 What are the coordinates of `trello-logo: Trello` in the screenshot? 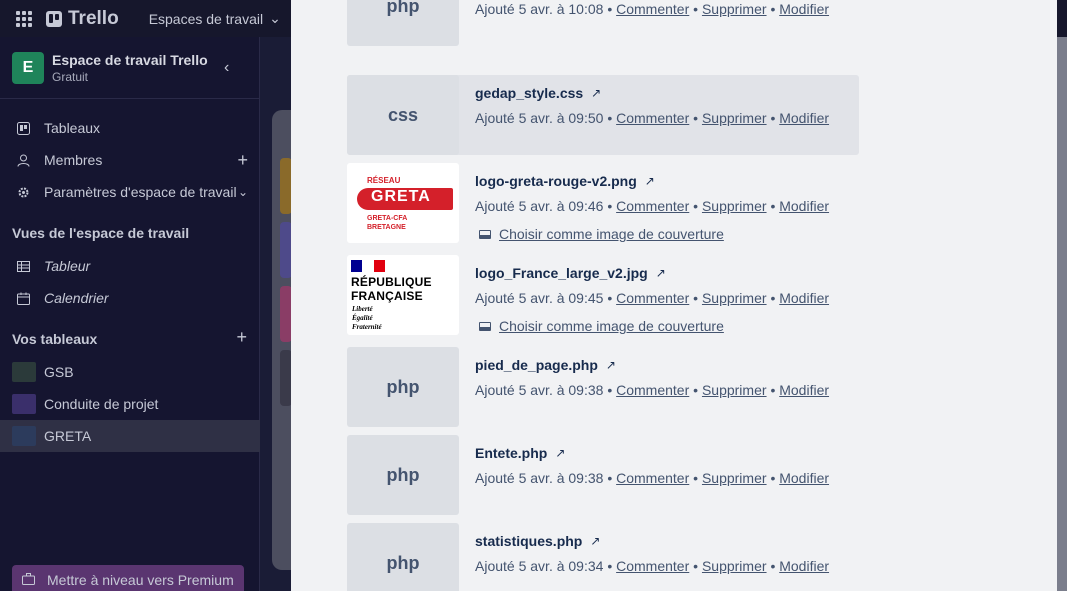 It's located at (82, 19).